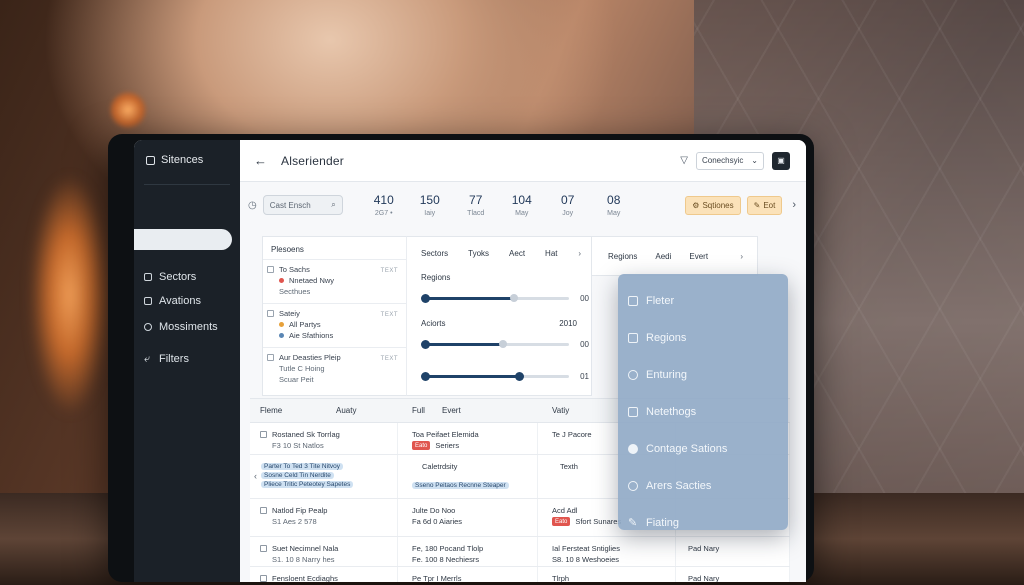 The image size is (1024, 585). I want to click on slider-label: Aciorts, so click(433, 323).